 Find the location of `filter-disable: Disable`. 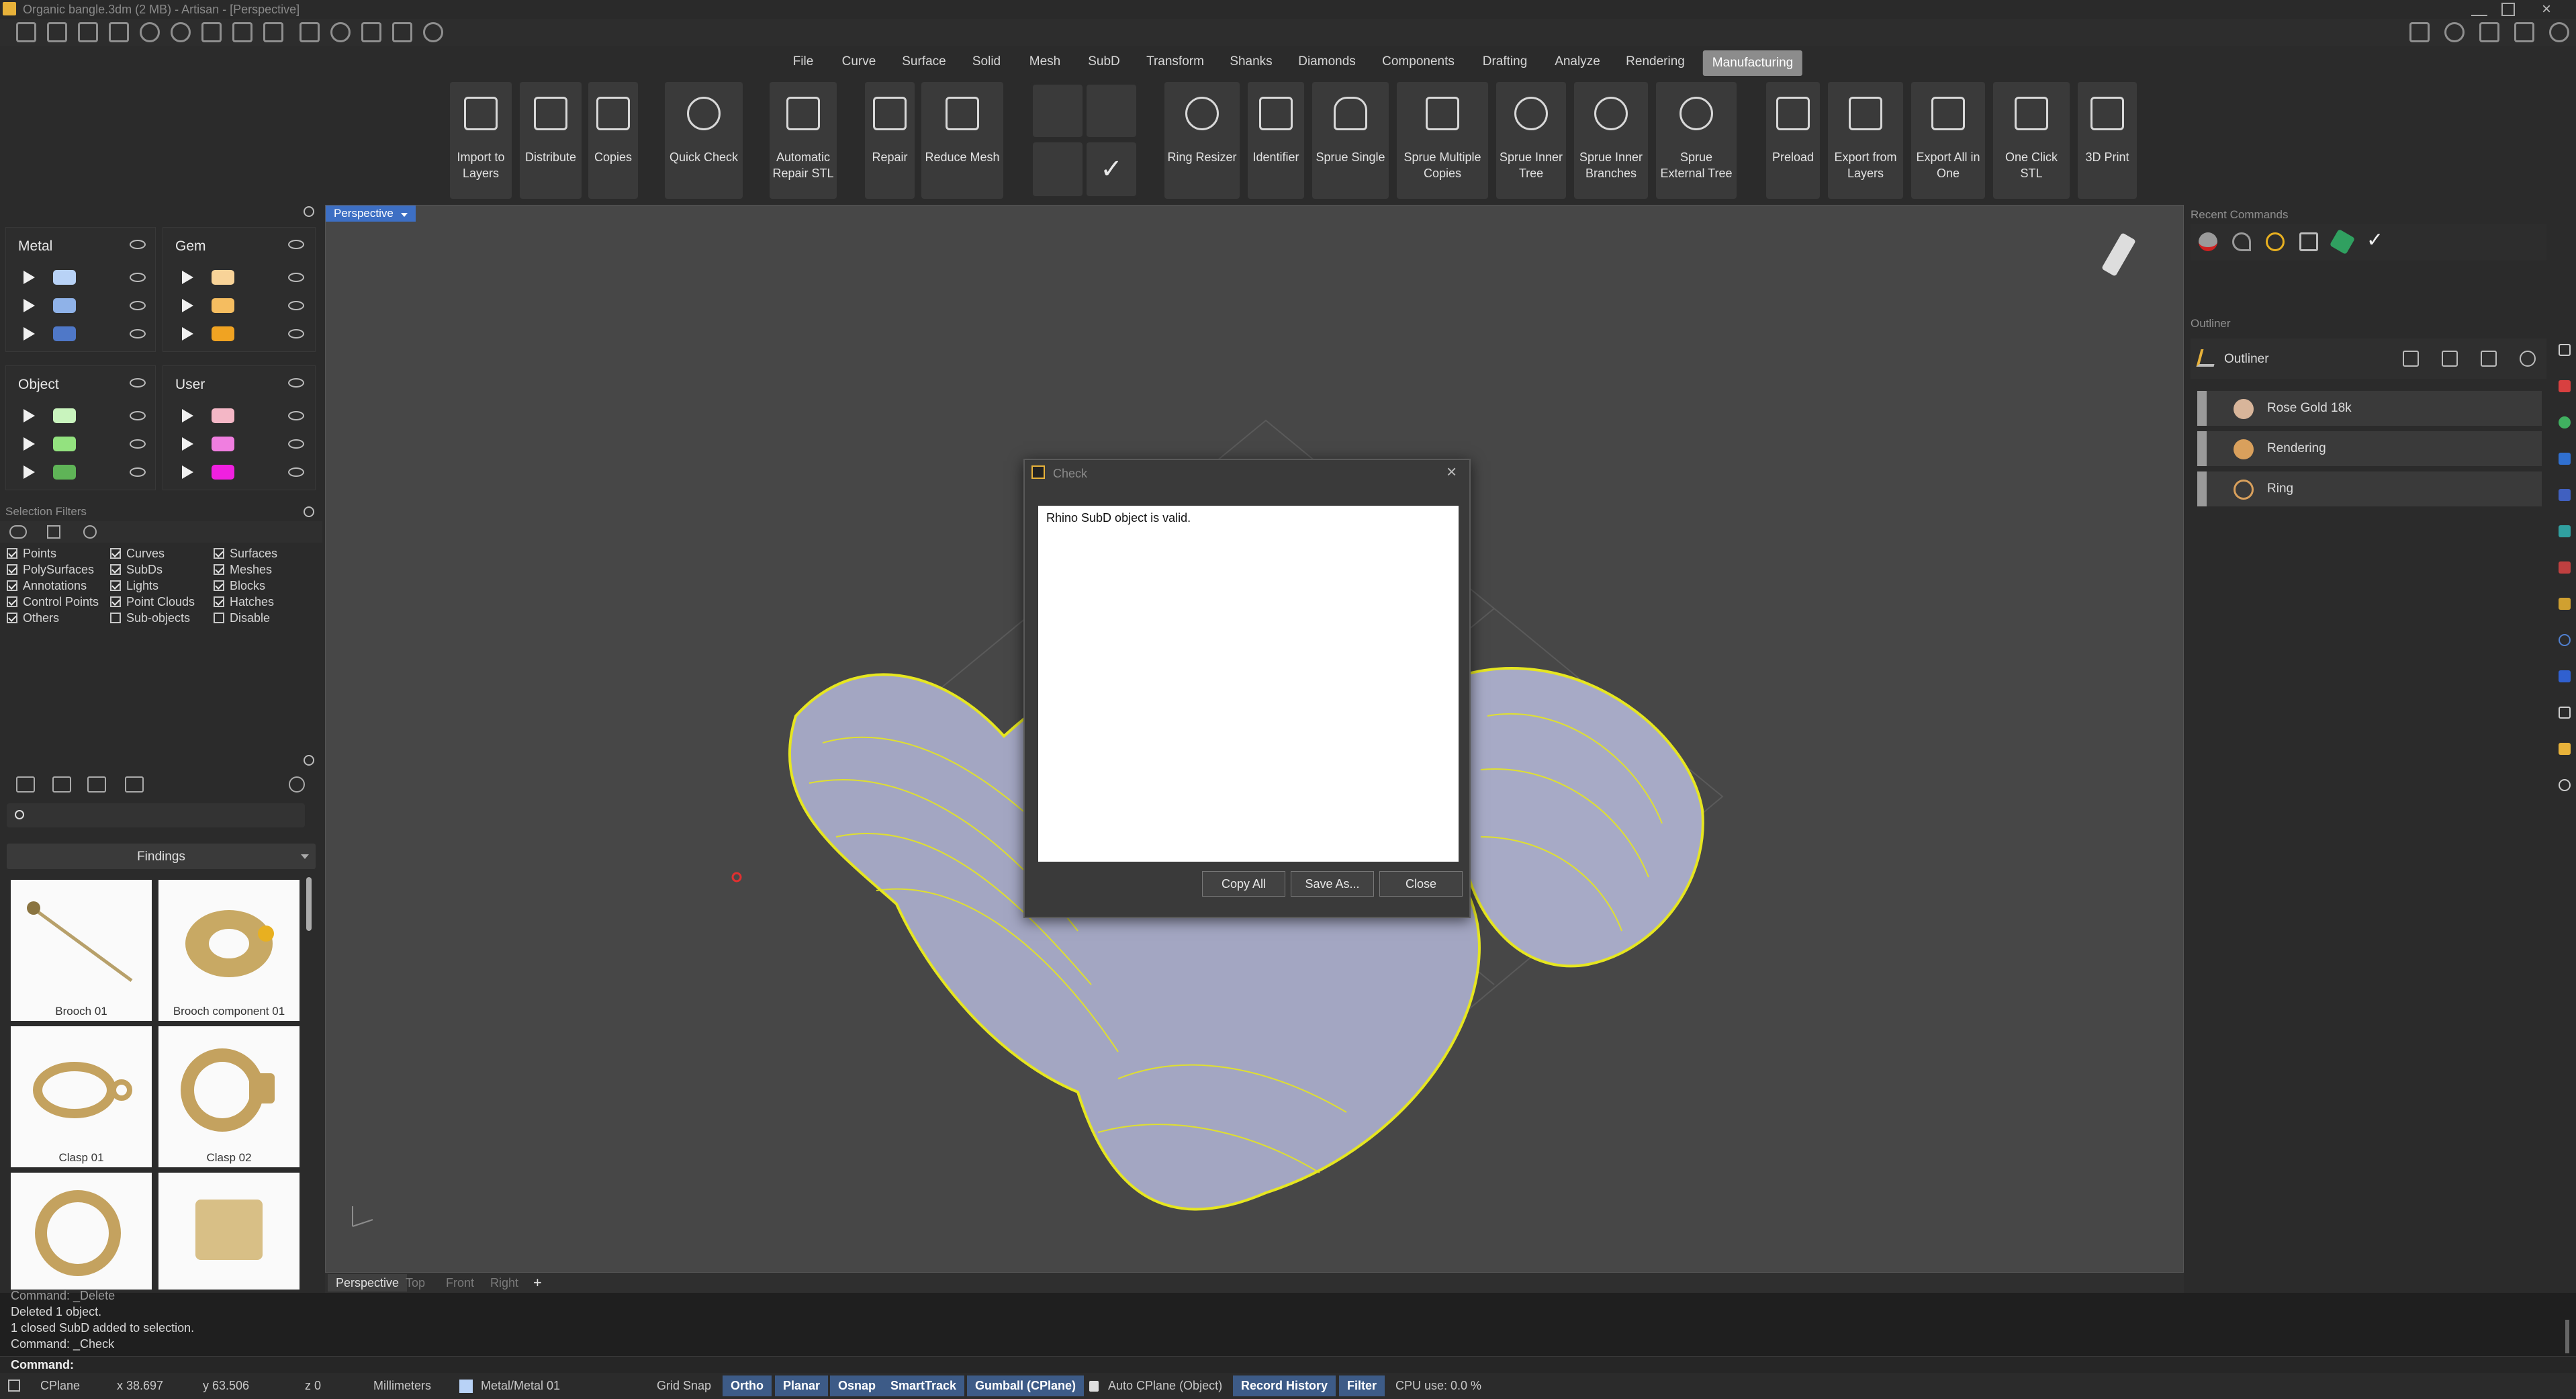

filter-disable: Disable is located at coordinates (242, 618).